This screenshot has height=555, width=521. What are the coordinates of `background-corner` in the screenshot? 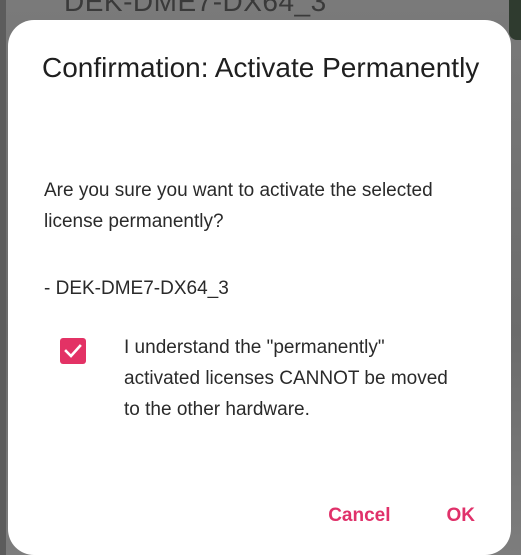 It's located at (515, 20).